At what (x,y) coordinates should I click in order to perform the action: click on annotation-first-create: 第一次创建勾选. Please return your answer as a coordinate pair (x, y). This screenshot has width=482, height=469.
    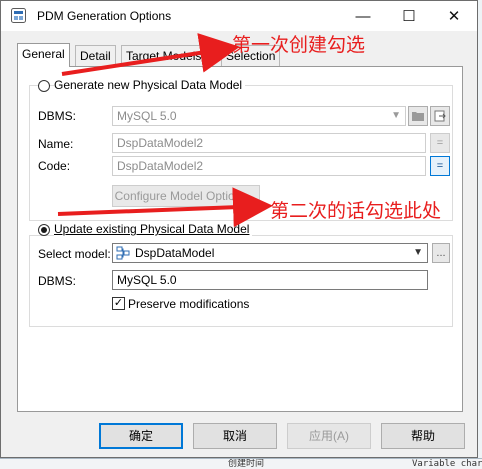
    Looking at the image, I should click on (299, 45).